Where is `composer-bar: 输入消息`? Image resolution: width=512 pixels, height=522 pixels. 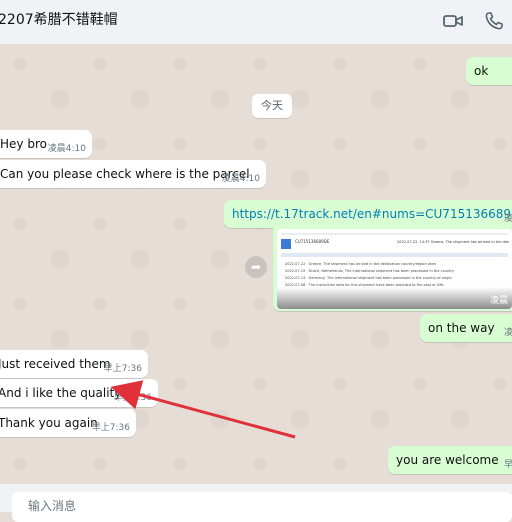 composer-bar: 输入消息 is located at coordinates (256, 503).